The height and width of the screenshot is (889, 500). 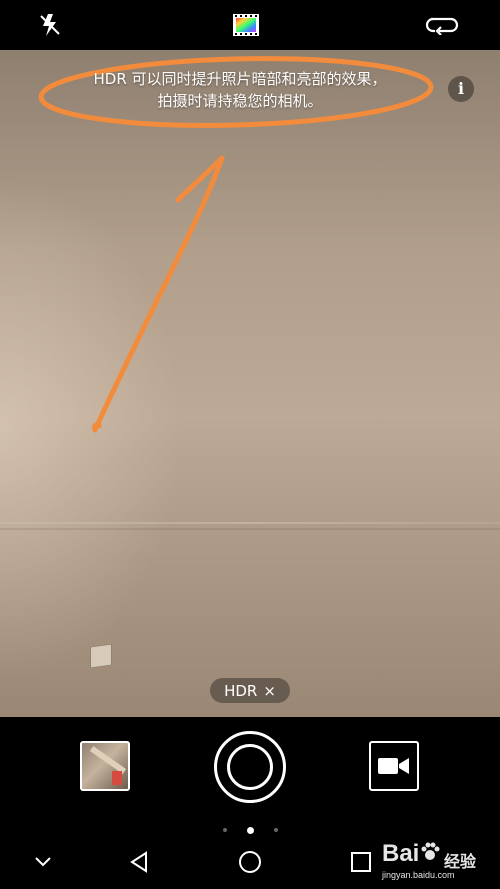 I want to click on hdr-chip-label: HDR, so click(x=241, y=690).